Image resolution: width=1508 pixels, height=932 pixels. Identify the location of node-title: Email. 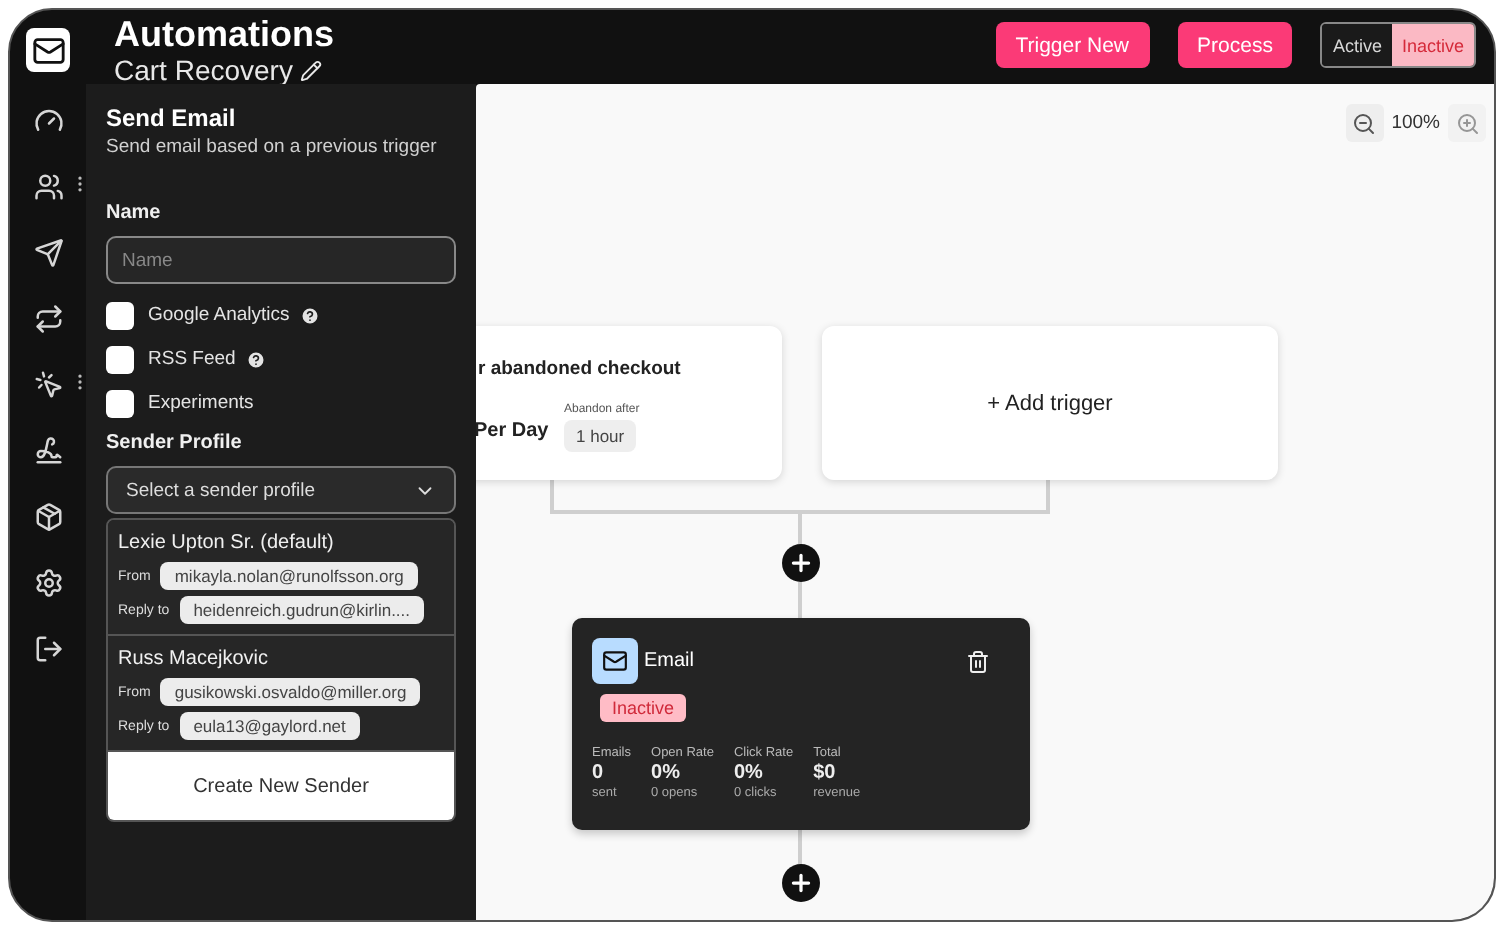
(670, 661).